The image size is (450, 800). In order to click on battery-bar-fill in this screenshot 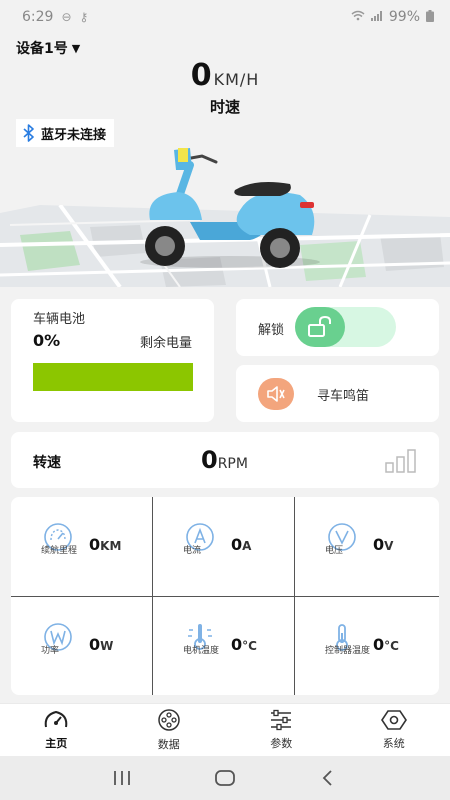, I will do `click(113, 377)`.